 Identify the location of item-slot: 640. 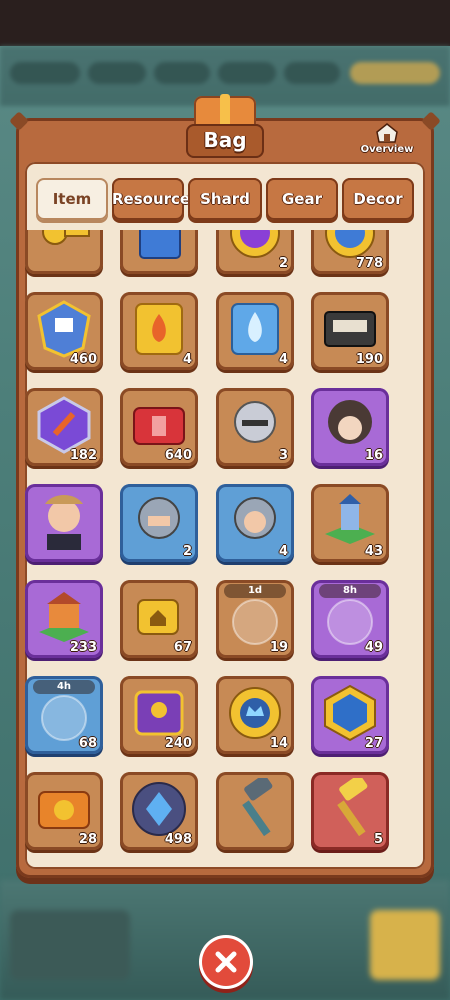
(159, 427).